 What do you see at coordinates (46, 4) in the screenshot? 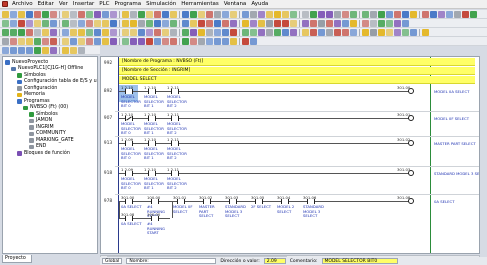
I see `menu-editar: Editar` at bounding box center [46, 4].